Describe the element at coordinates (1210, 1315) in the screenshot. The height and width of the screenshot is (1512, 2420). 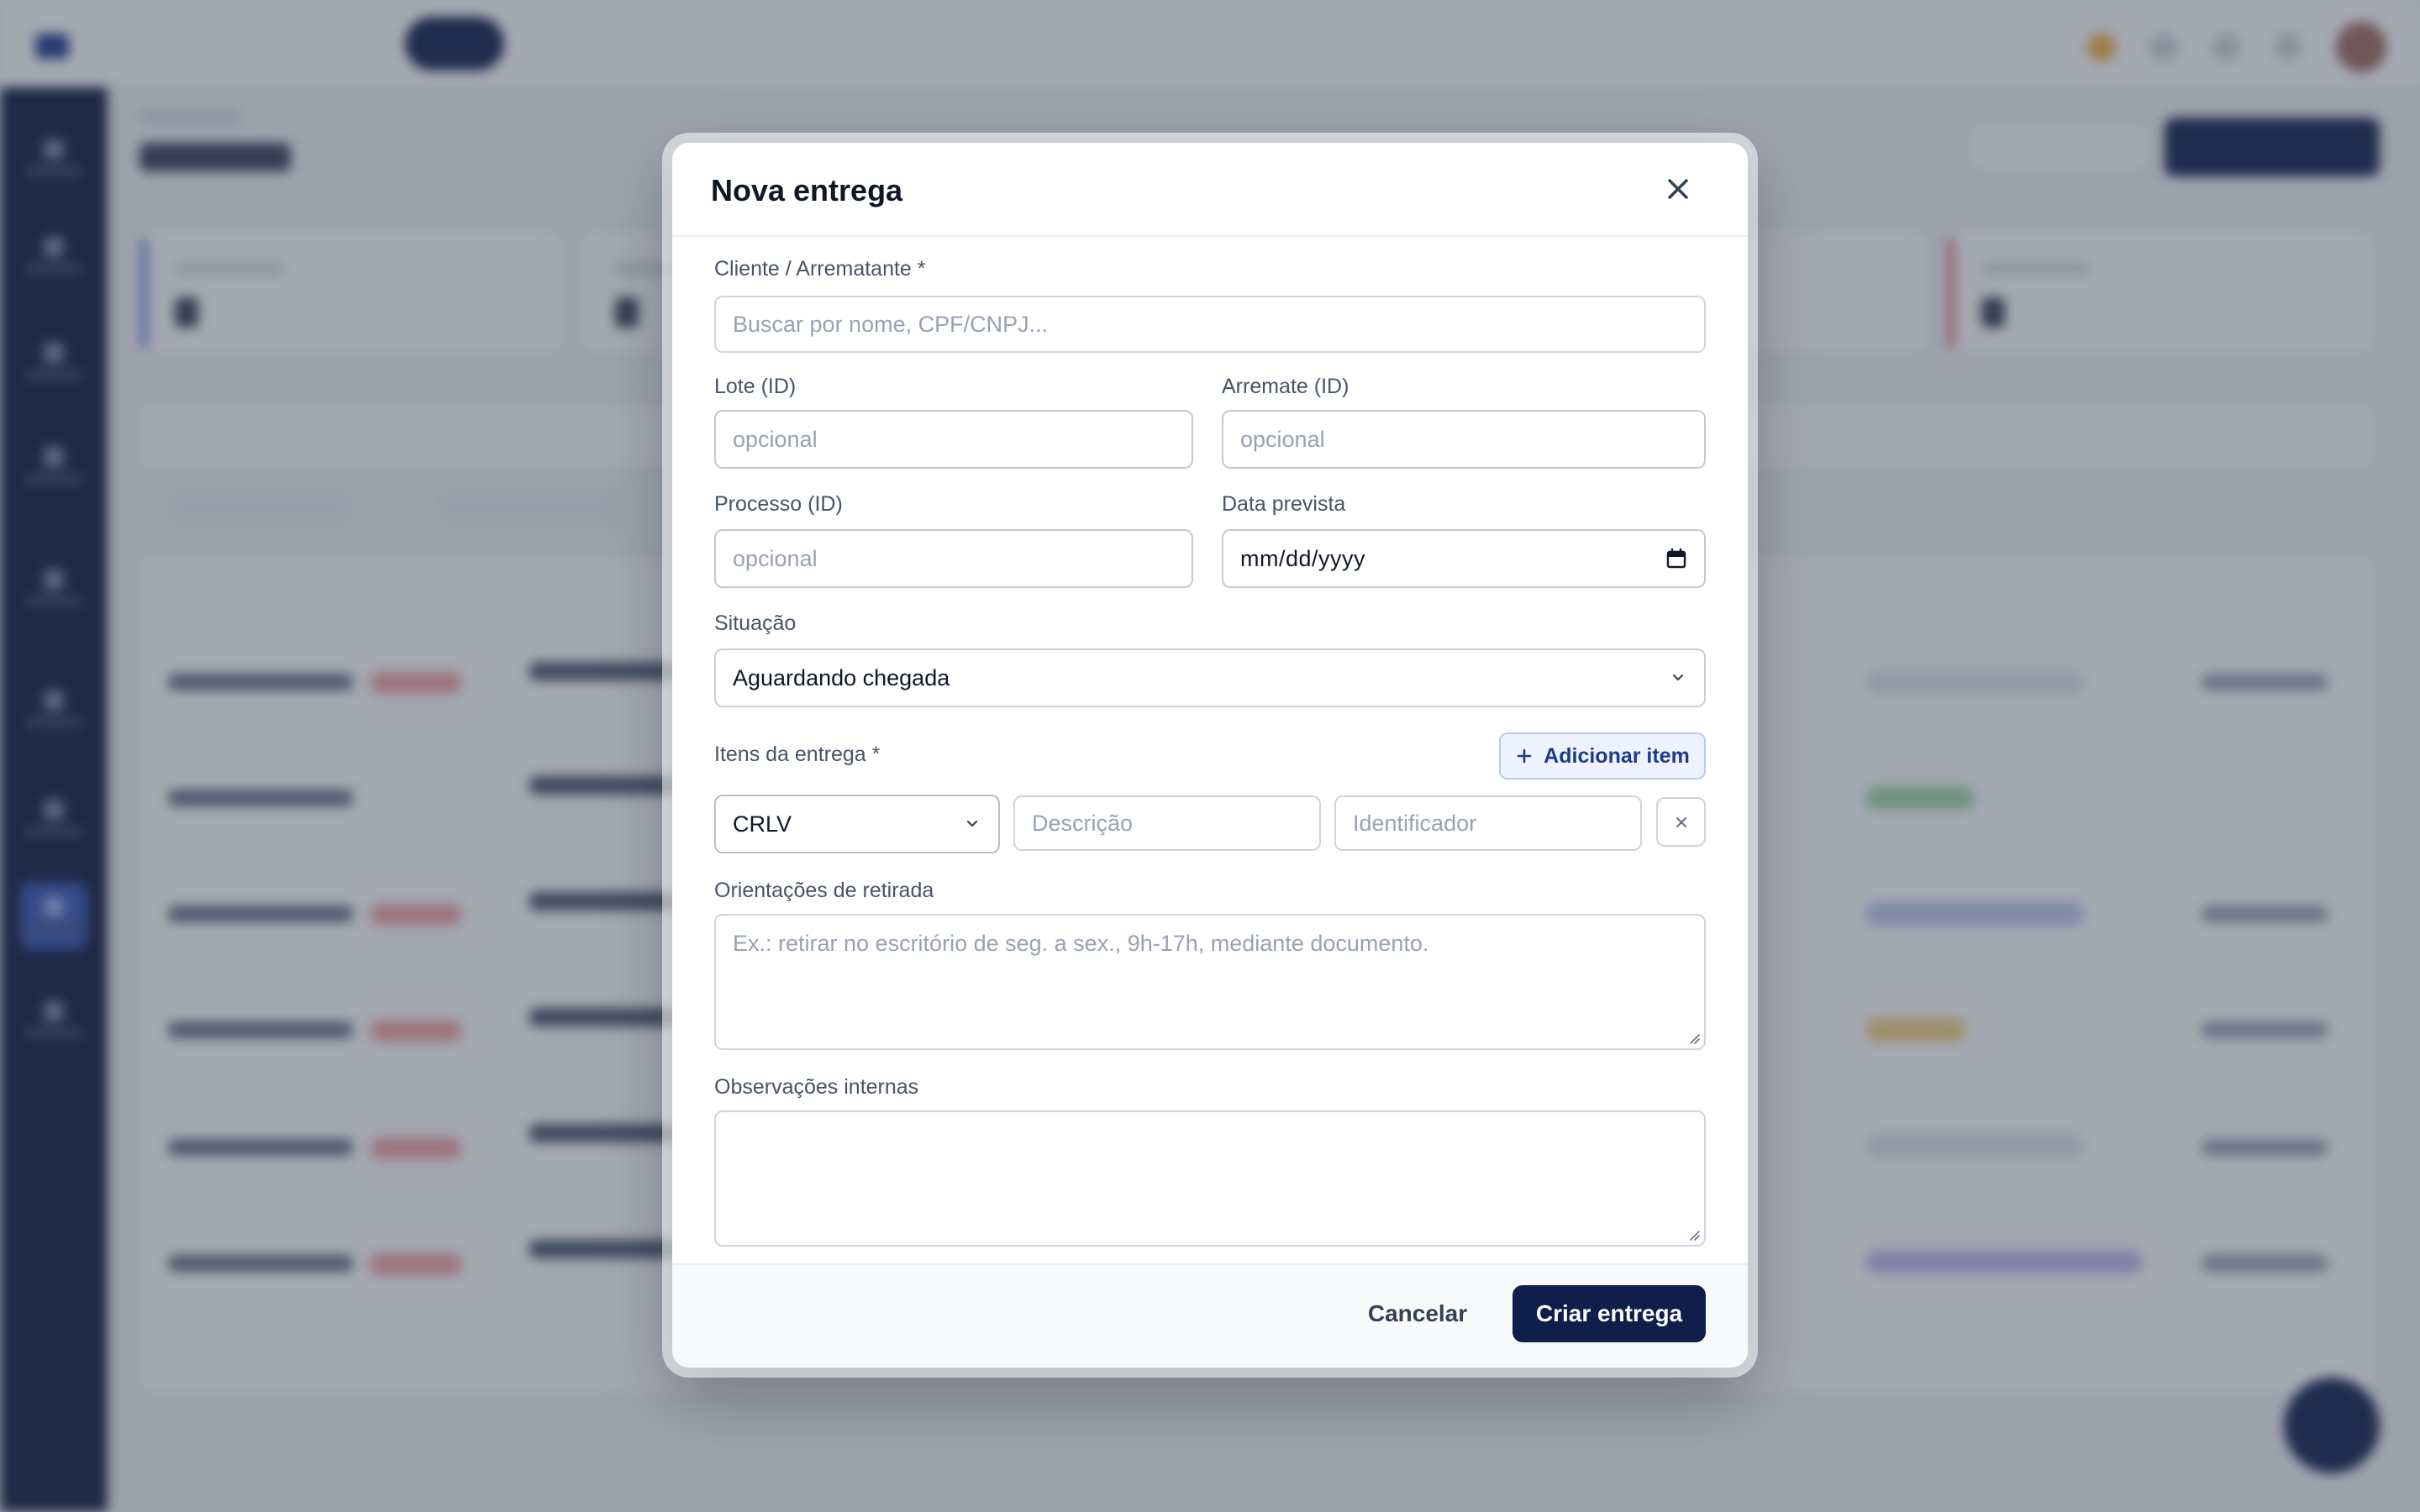
I see `modal-footer: Cancelar Criar entrega` at that location.